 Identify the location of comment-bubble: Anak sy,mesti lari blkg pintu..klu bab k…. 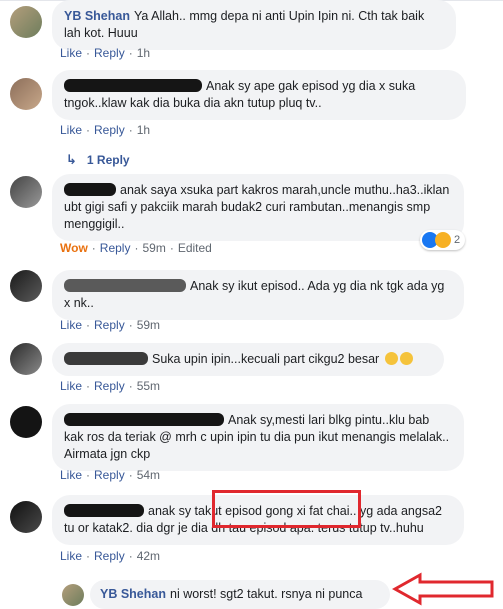
(258, 437).